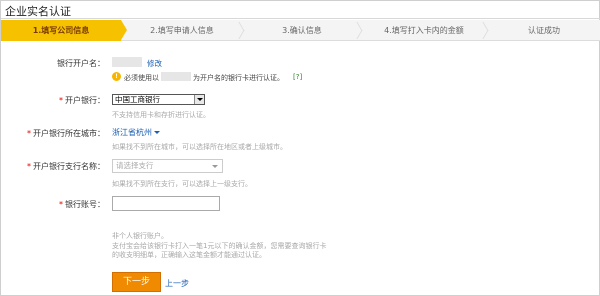 The height and width of the screenshot is (296, 600). I want to click on step-label: 1.填写公司信息, so click(61, 30).